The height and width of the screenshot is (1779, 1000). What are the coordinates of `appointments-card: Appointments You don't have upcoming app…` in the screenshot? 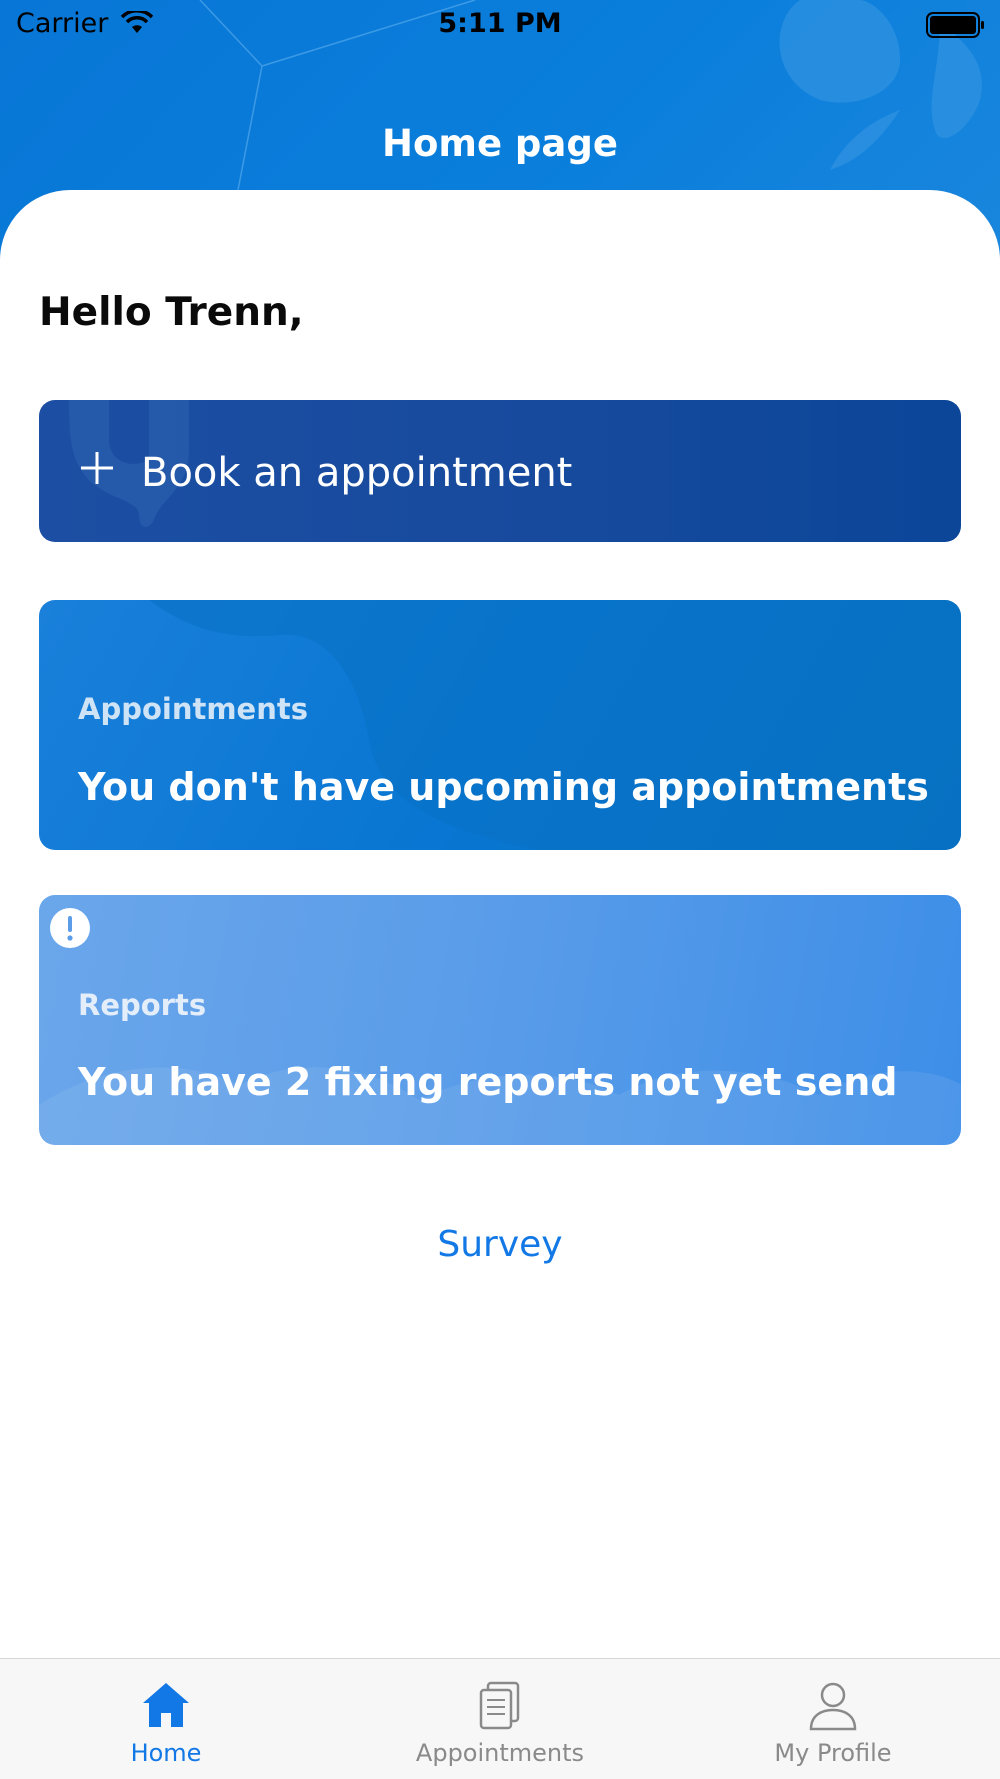 It's located at (500, 725).